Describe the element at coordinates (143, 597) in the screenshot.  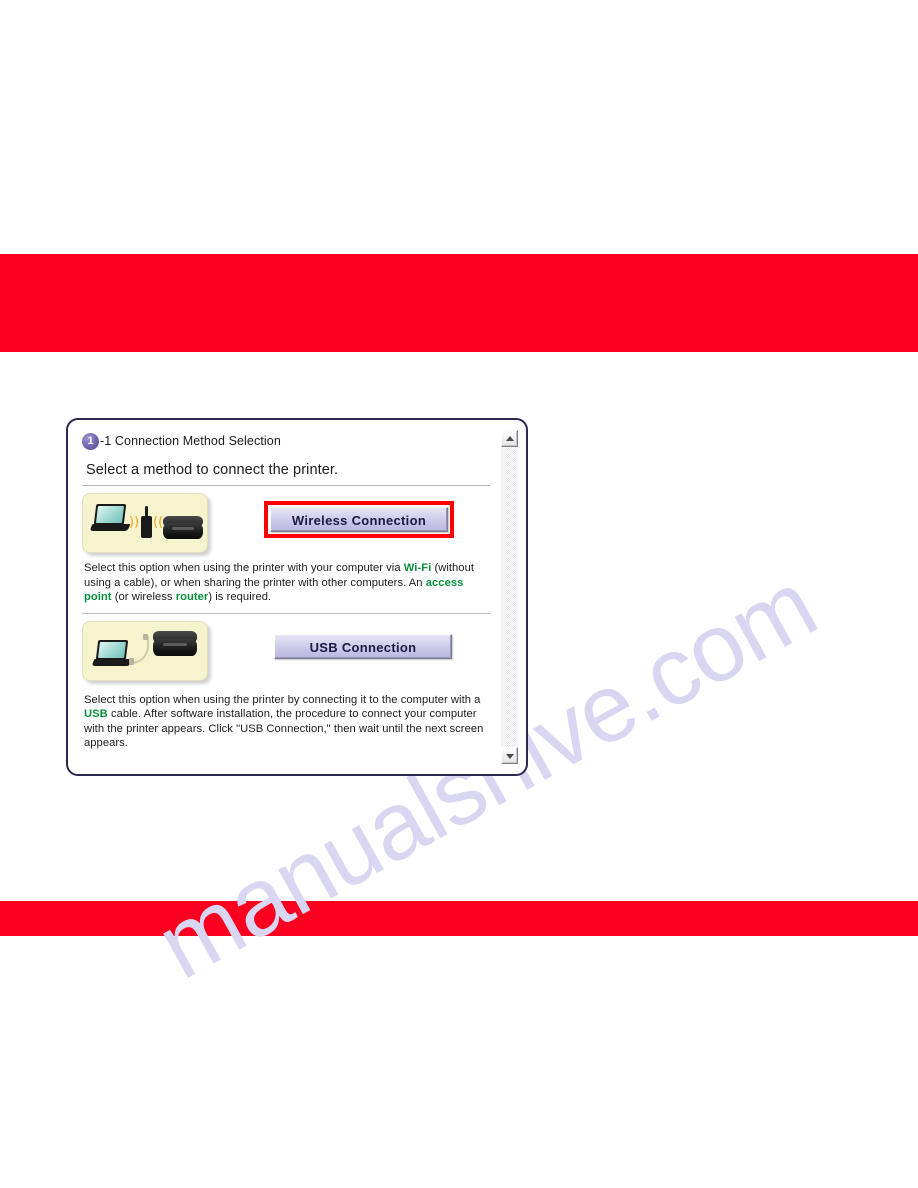
I see `desc-part: (or wireless` at that location.